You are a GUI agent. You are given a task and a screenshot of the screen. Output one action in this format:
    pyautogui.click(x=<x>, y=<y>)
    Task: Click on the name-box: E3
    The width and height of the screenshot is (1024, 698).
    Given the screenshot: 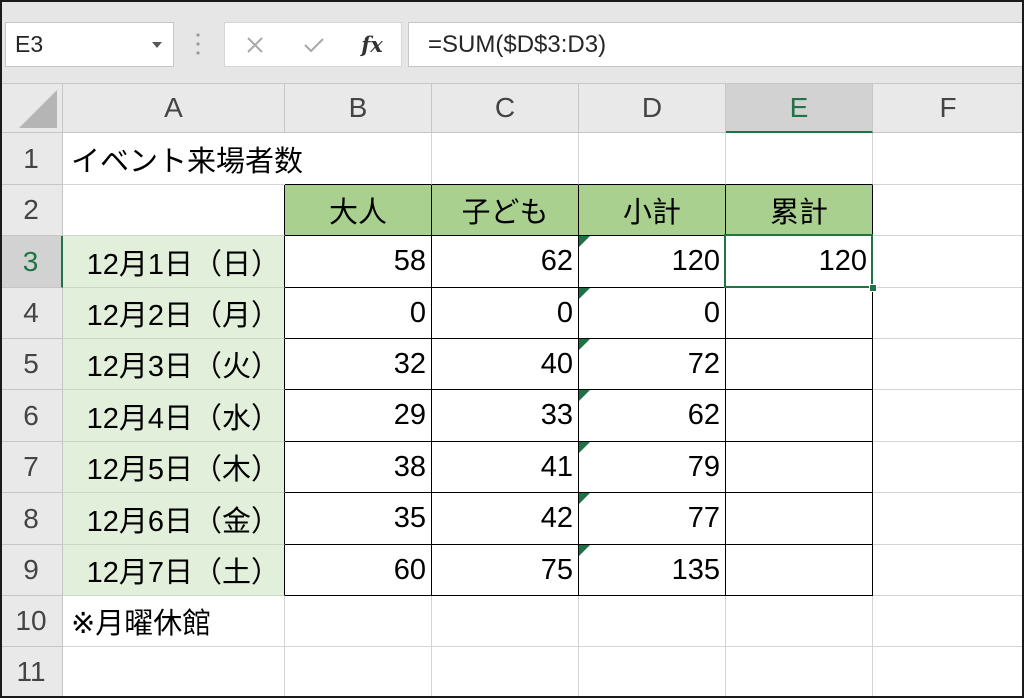 What is the action you would take?
    pyautogui.click(x=89, y=44)
    